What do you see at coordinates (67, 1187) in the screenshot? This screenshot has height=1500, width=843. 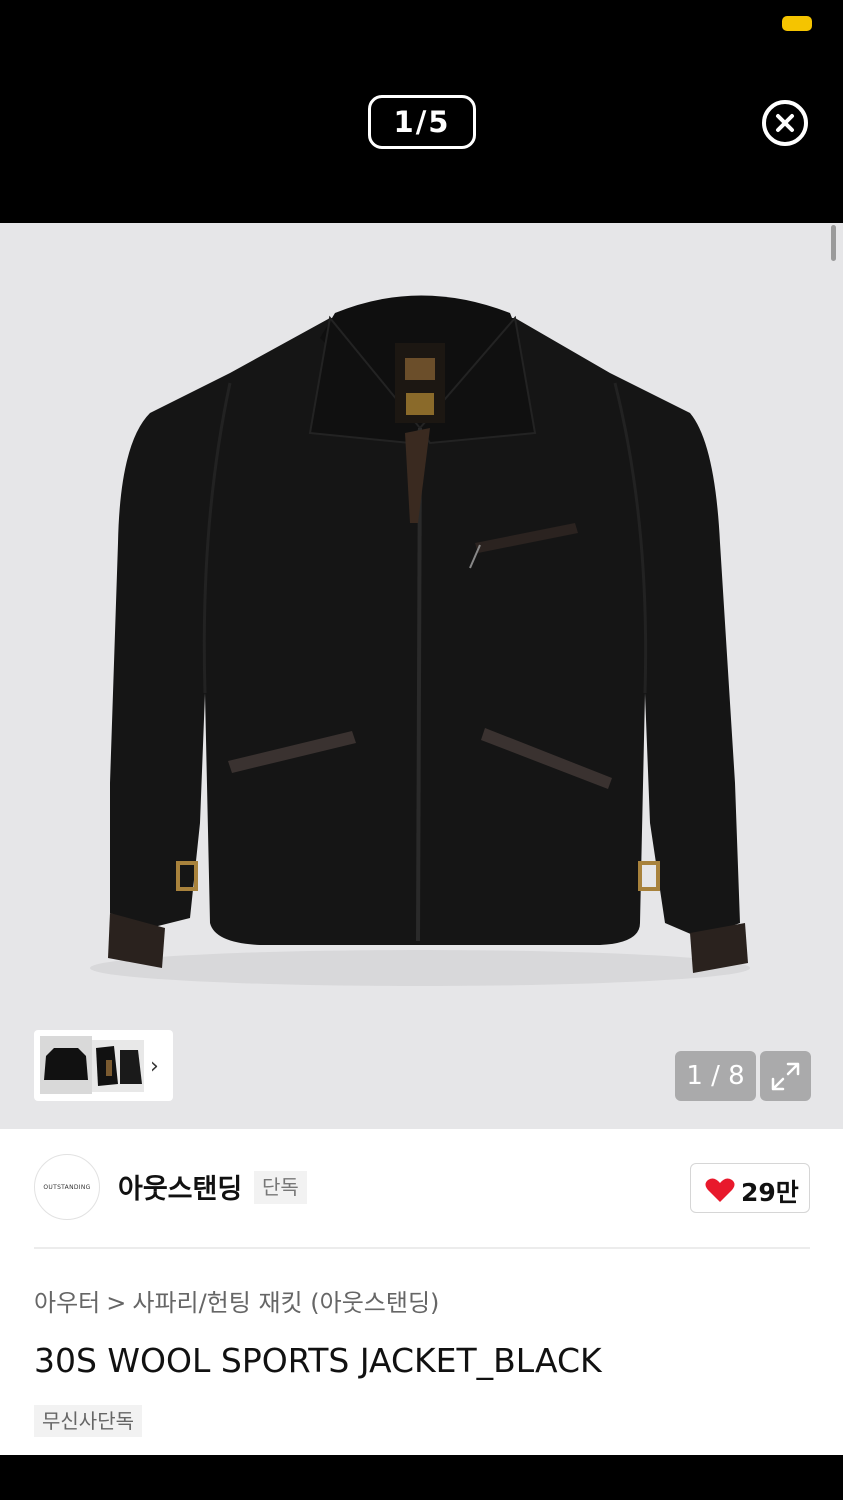 I see `brand-logo: OUTSTANDING` at bounding box center [67, 1187].